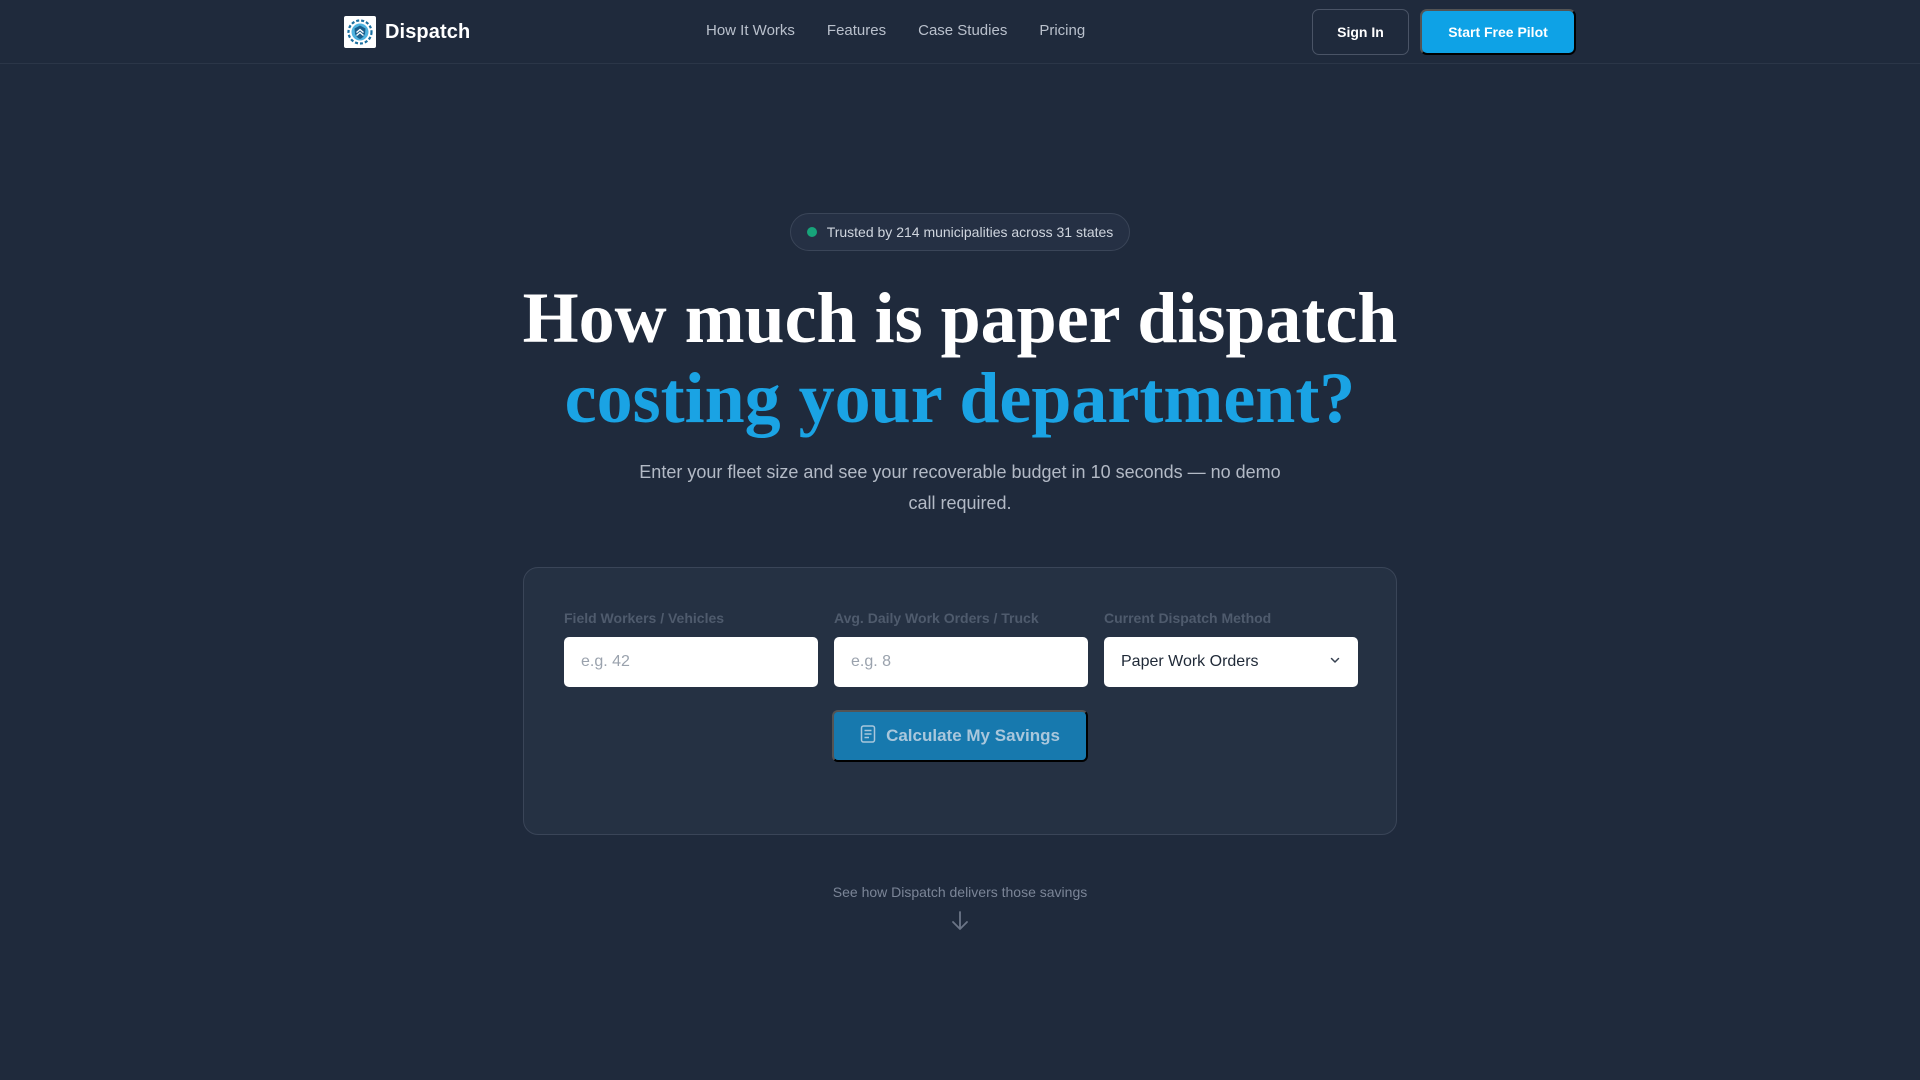 The image size is (1920, 1080). What do you see at coordinates (1190, 661) in the screenshot?
I see `dispatch-method-value: Paper Work Orders` at bounding box center [1190, 661].